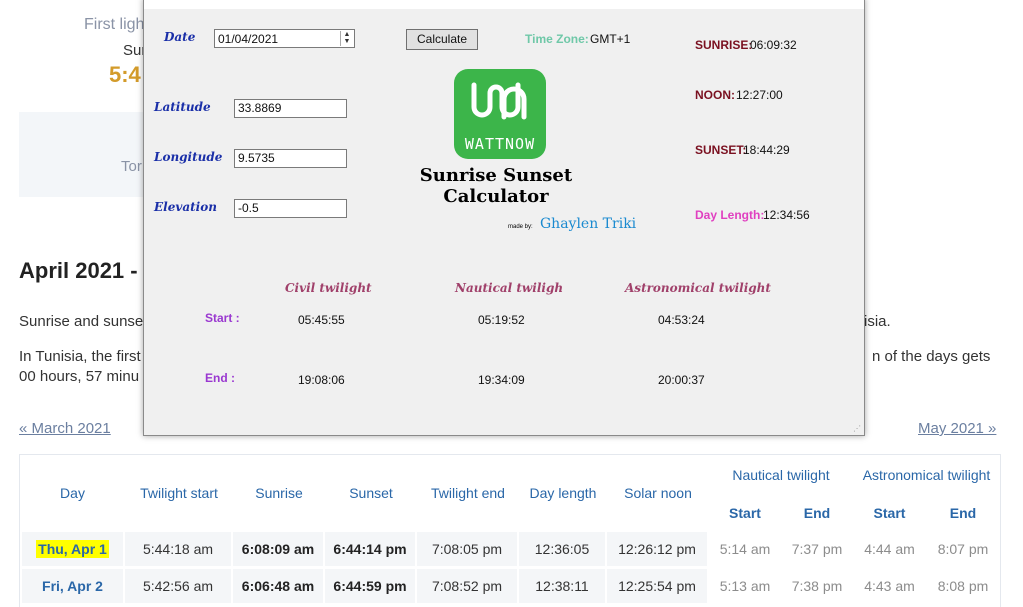 The image size is (1023, 607). What do you see at coordinates (926, 475) in the screenshot?
I see `col-header-astronomical: Astronomical twilight` at bounding box center [926, 475].